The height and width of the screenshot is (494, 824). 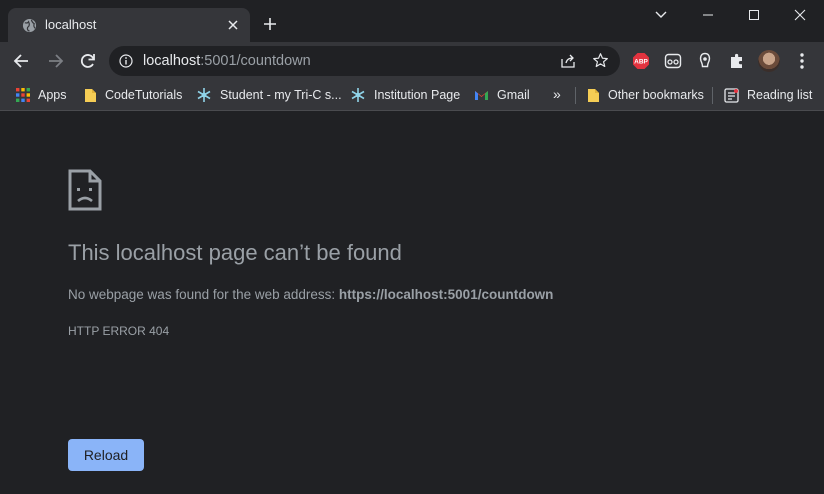 What do you see at coordinates (227, 61) in the screenshot?
I see `url-text: localhost:5001/countdown` at bounding box center [227, 61].